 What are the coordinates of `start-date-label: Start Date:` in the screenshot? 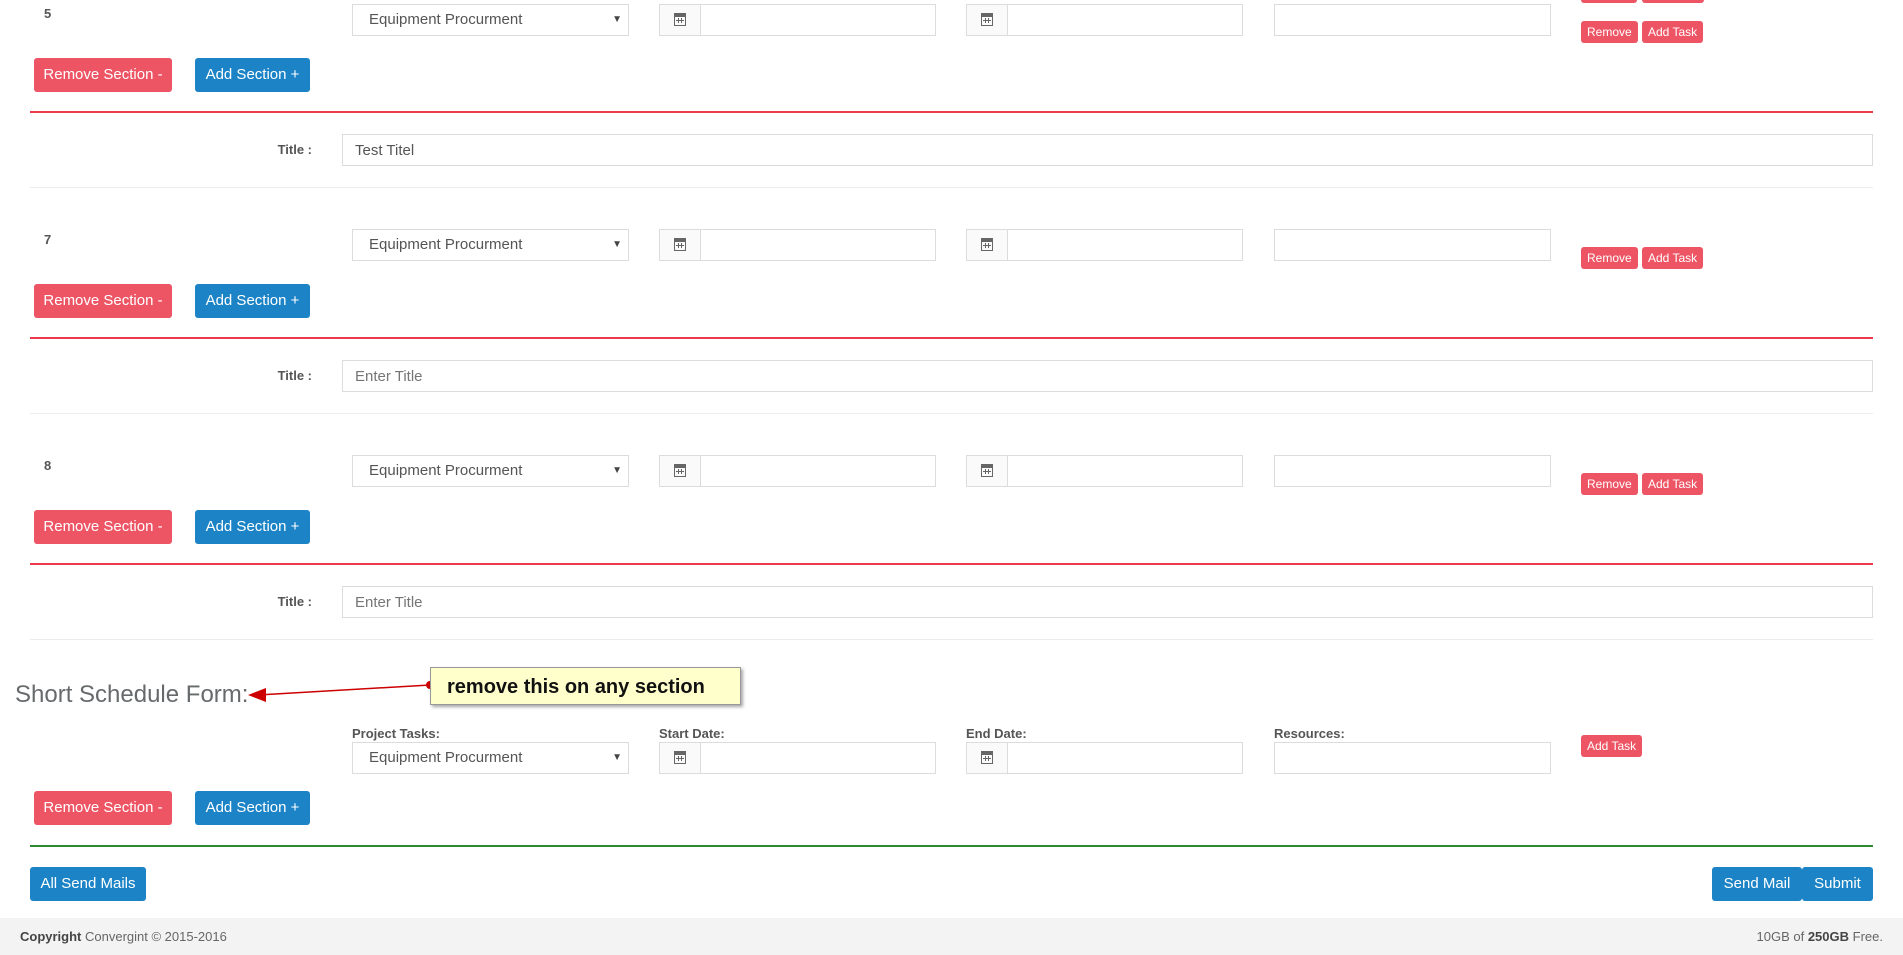 It's located at (692, 733).